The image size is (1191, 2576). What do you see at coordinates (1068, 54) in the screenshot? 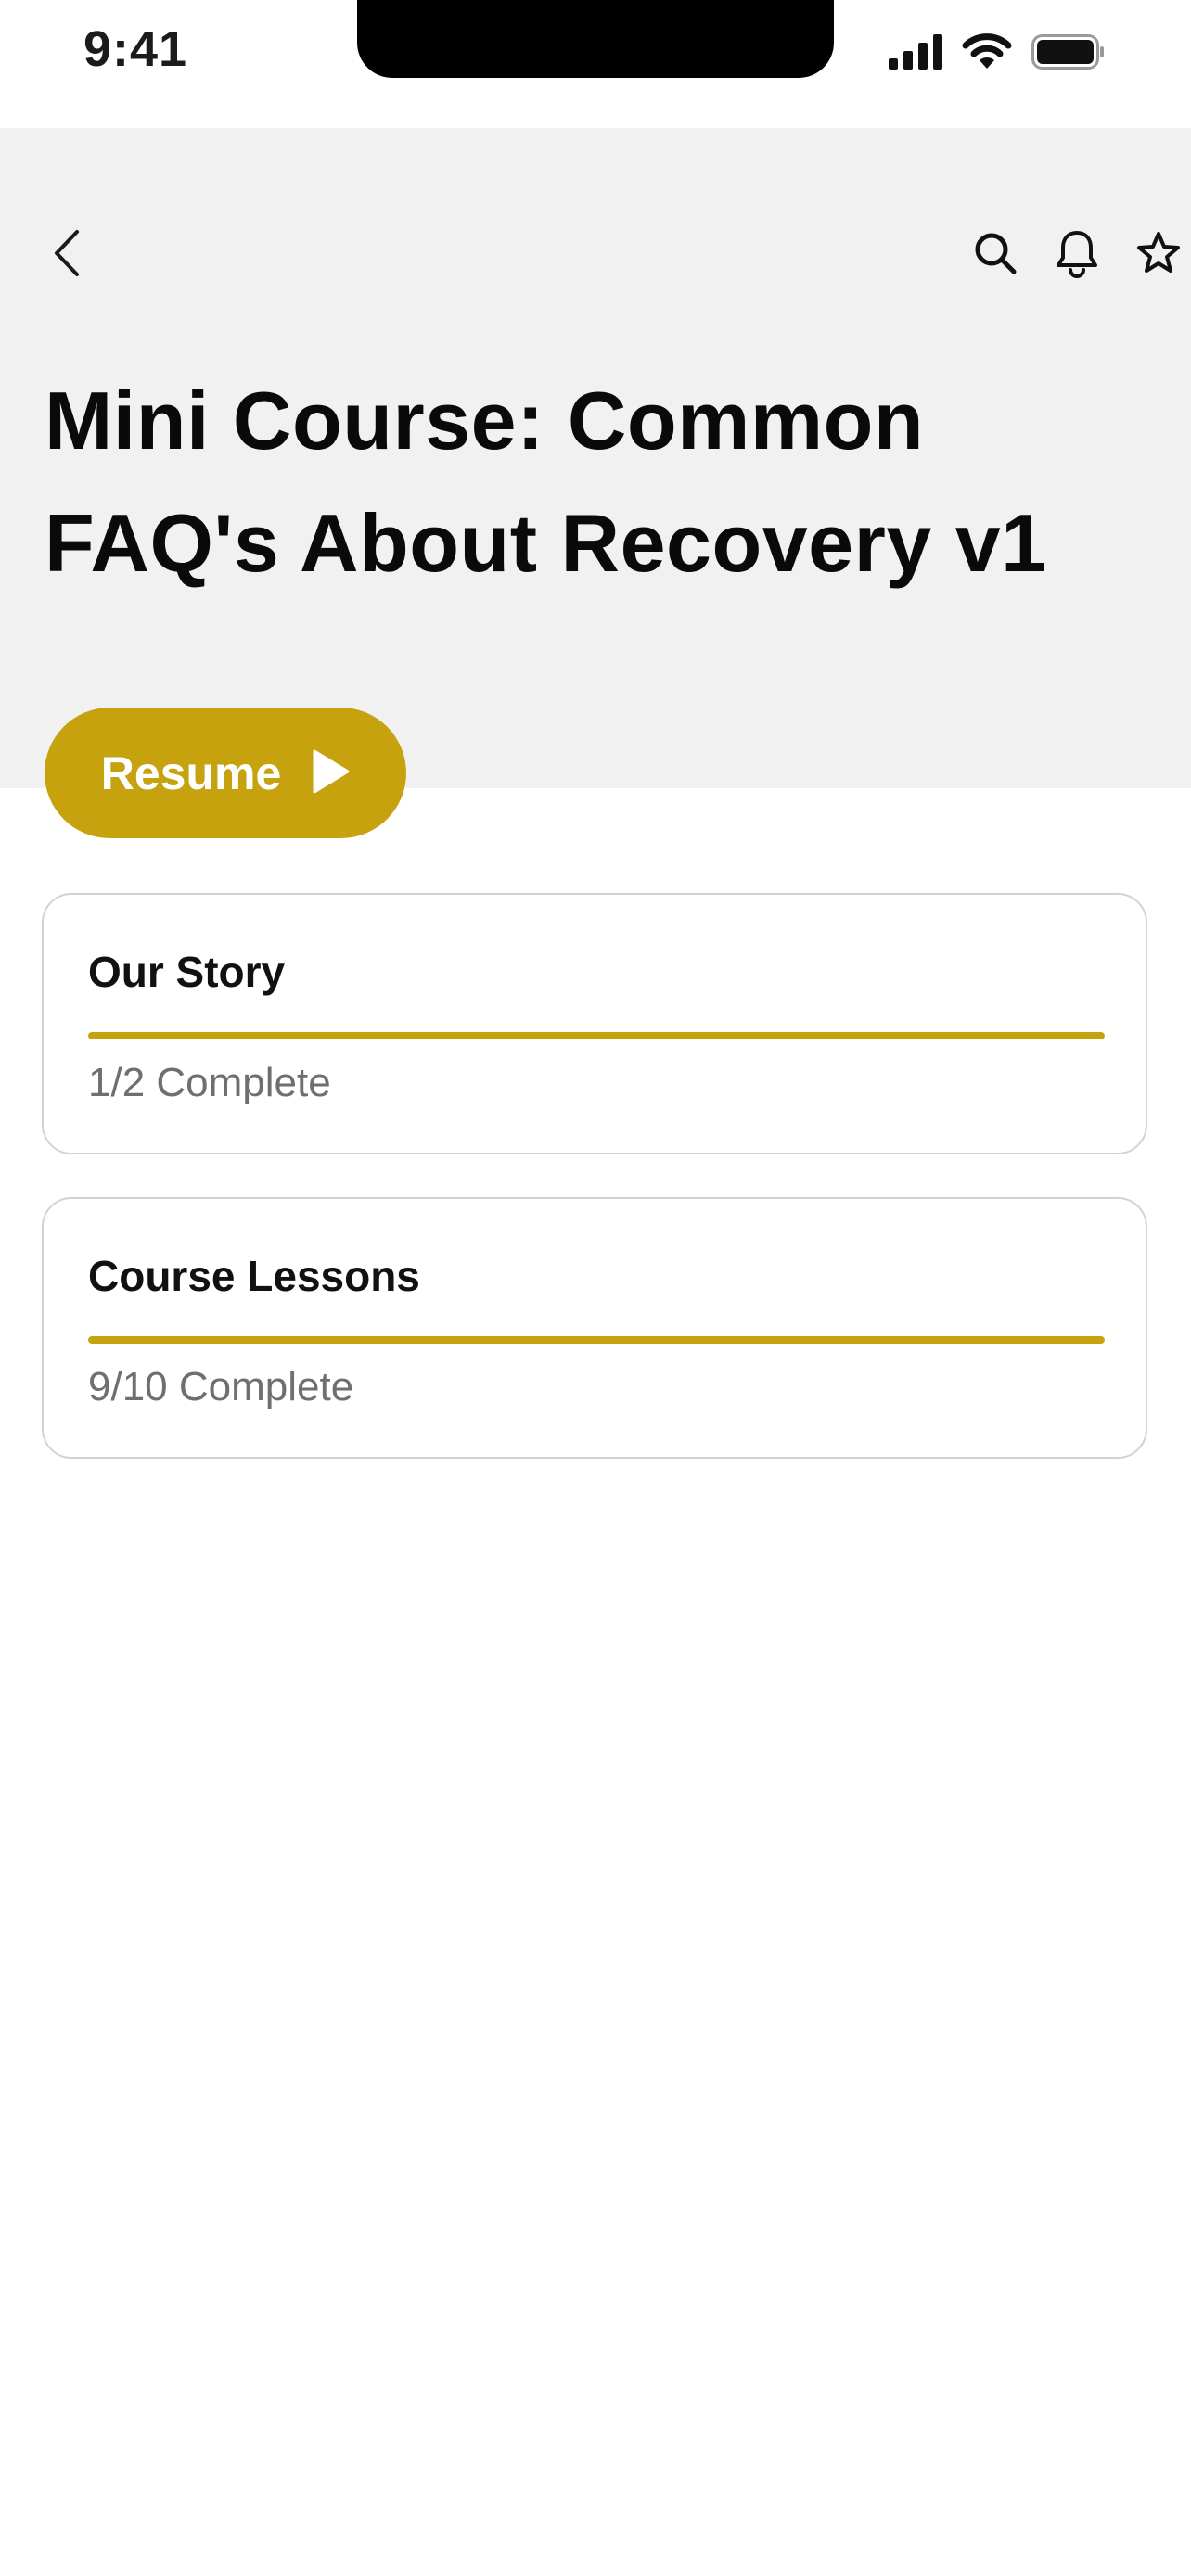
I see `battery-icon` at bounding box center [1068, 54].